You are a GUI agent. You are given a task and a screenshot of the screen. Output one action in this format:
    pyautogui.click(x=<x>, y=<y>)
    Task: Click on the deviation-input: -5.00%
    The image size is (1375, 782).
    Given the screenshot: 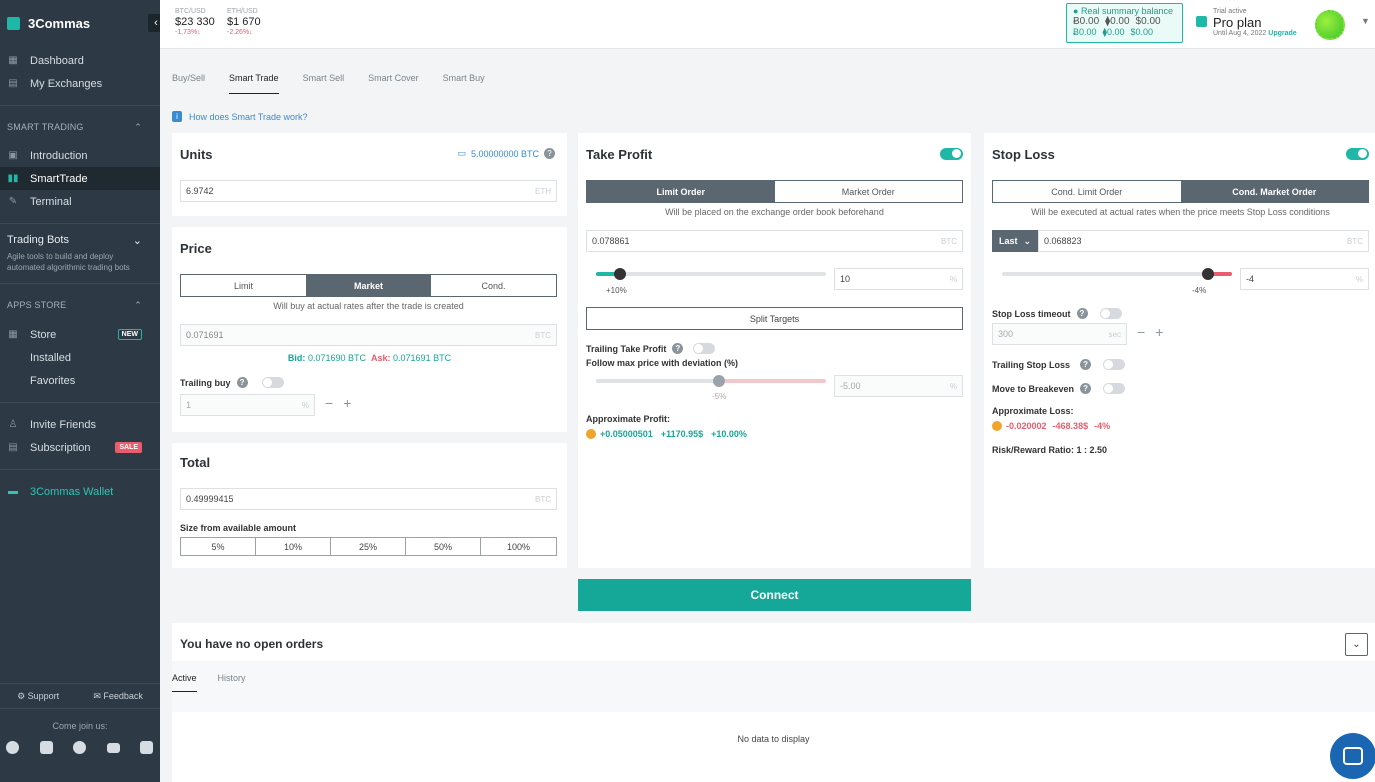 What is the action you would take?
    pyautogui.click(x=898, y=386)
    